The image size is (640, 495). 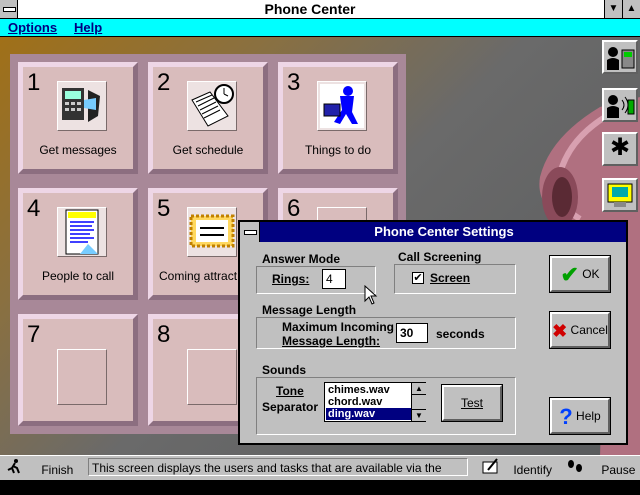 What do you see at coordinates (331, 341) in the screenshot?
I see `message-length-label: Message Length:` at bounding box center [331, 341].